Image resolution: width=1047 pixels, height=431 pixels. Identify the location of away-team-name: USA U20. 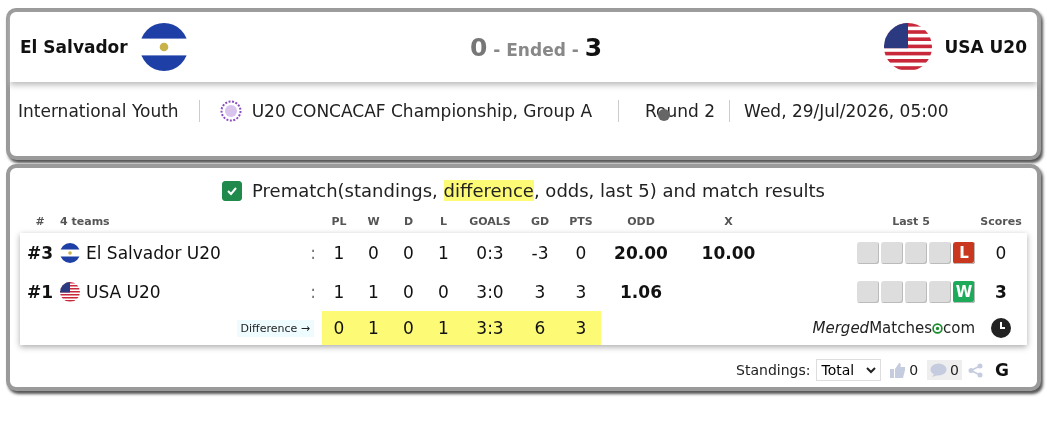
(985, 47).